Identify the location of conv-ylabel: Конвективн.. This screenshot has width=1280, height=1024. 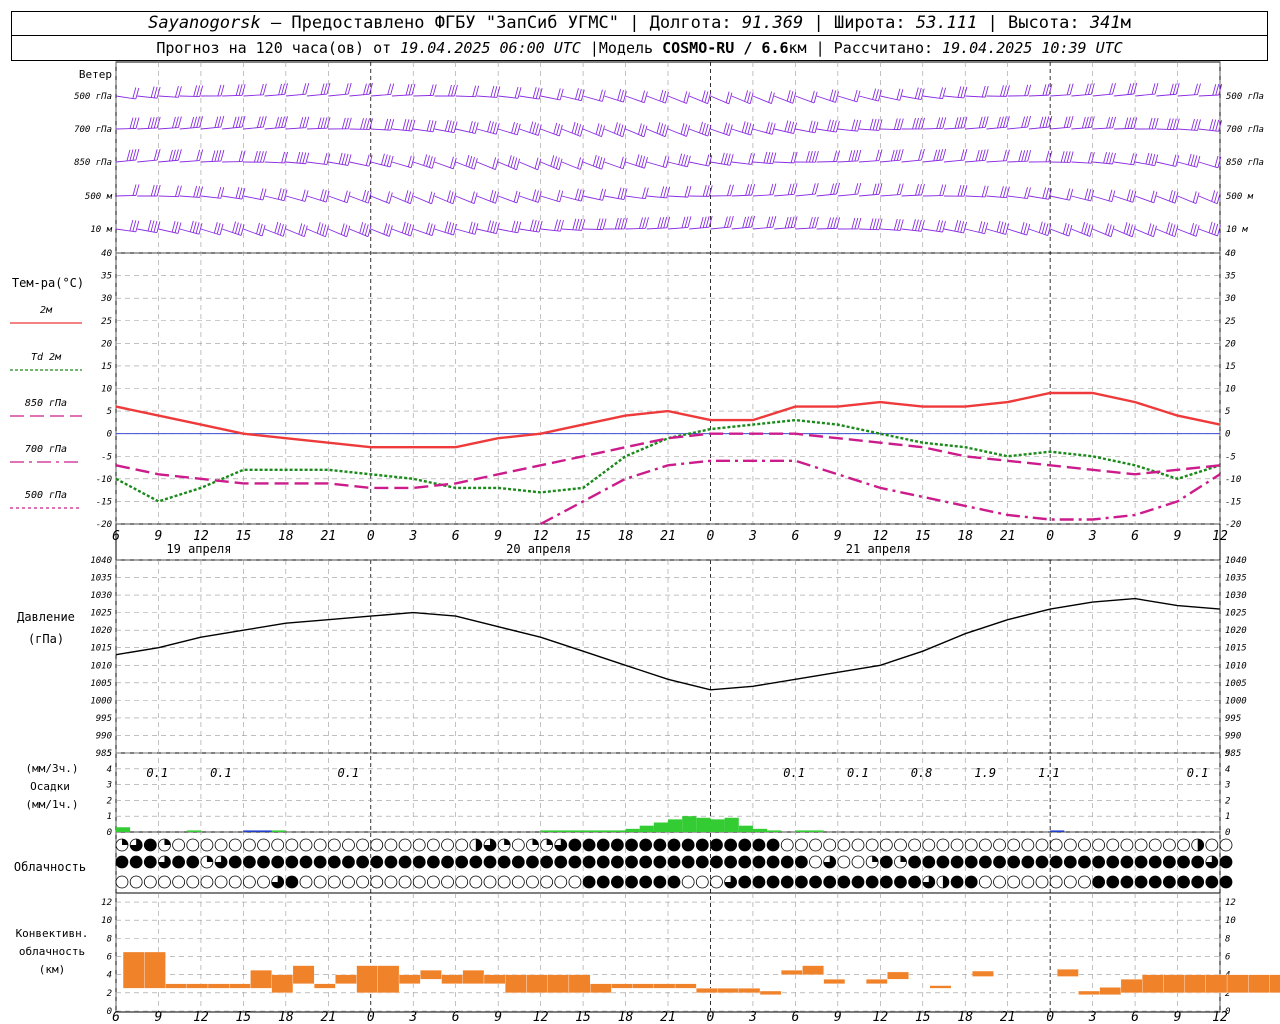
(52, 933).